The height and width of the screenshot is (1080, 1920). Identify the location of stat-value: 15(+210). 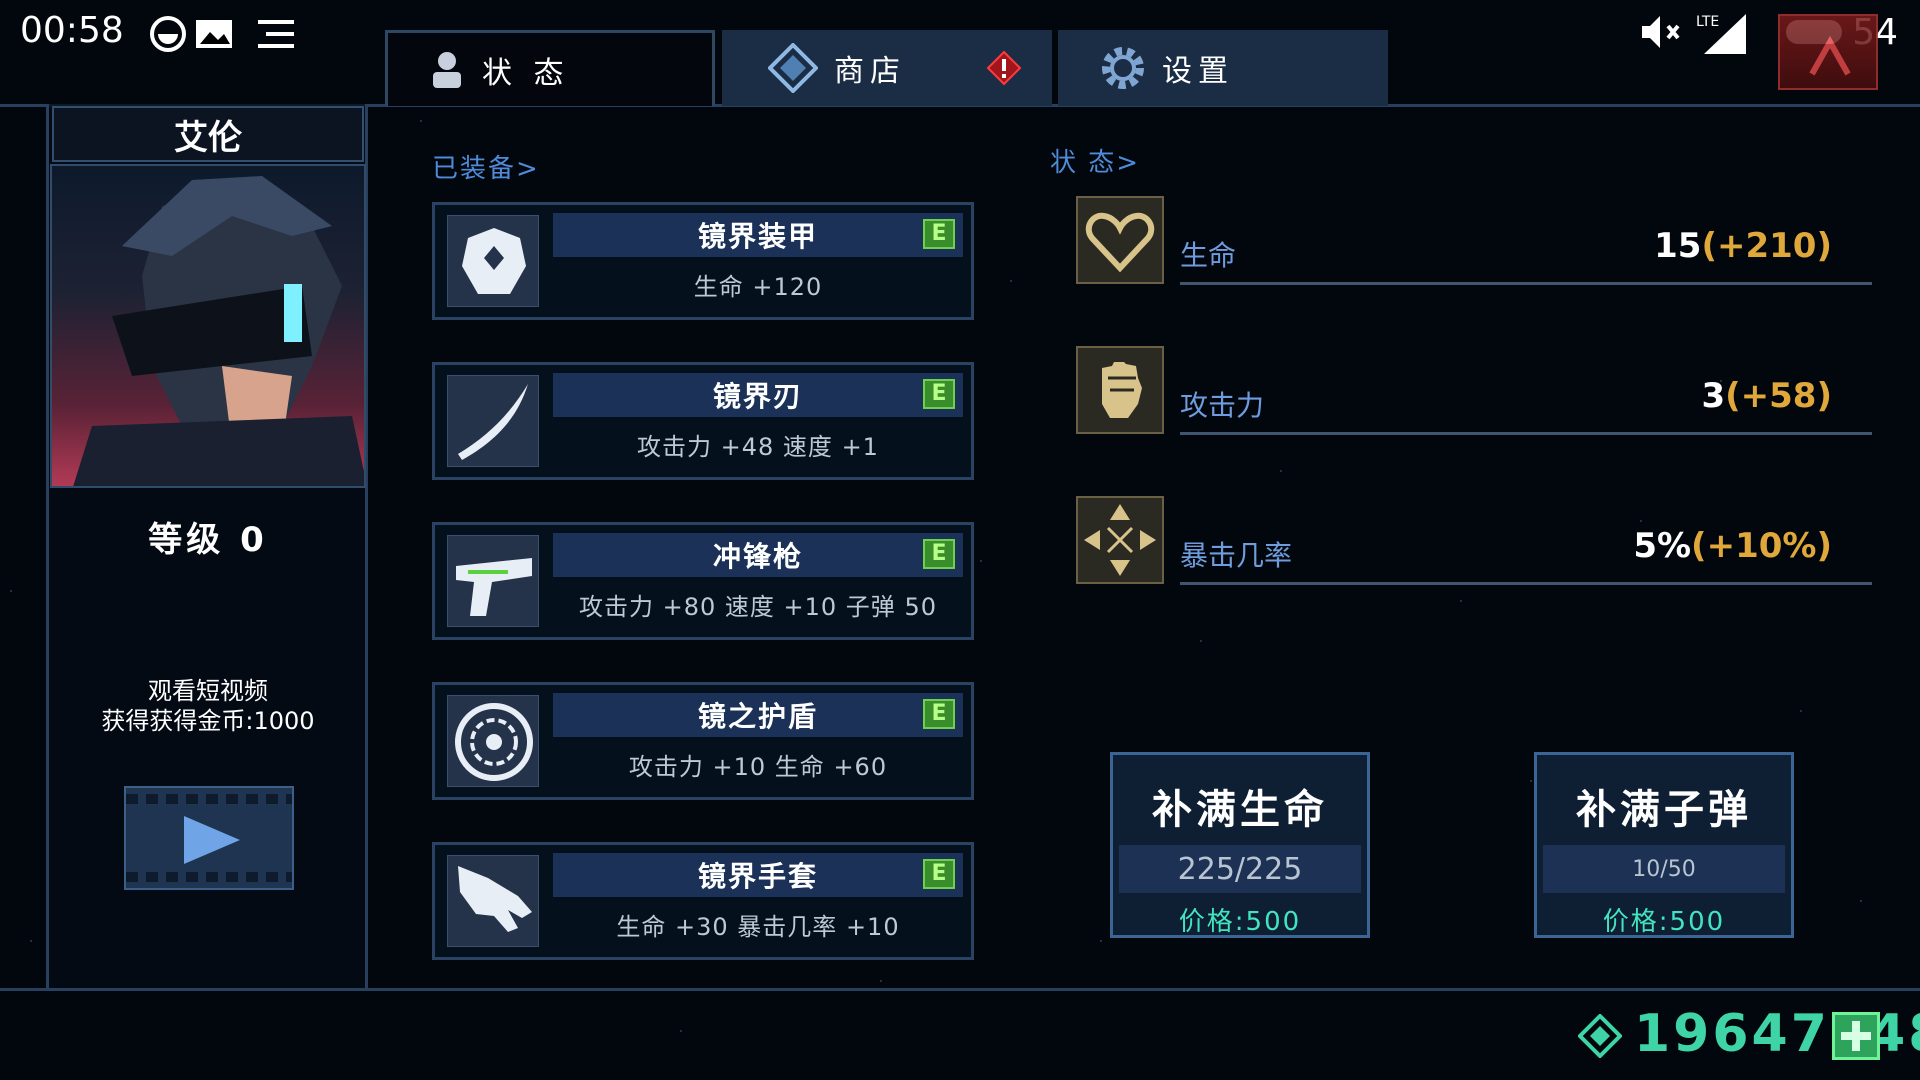
(1743, 246).